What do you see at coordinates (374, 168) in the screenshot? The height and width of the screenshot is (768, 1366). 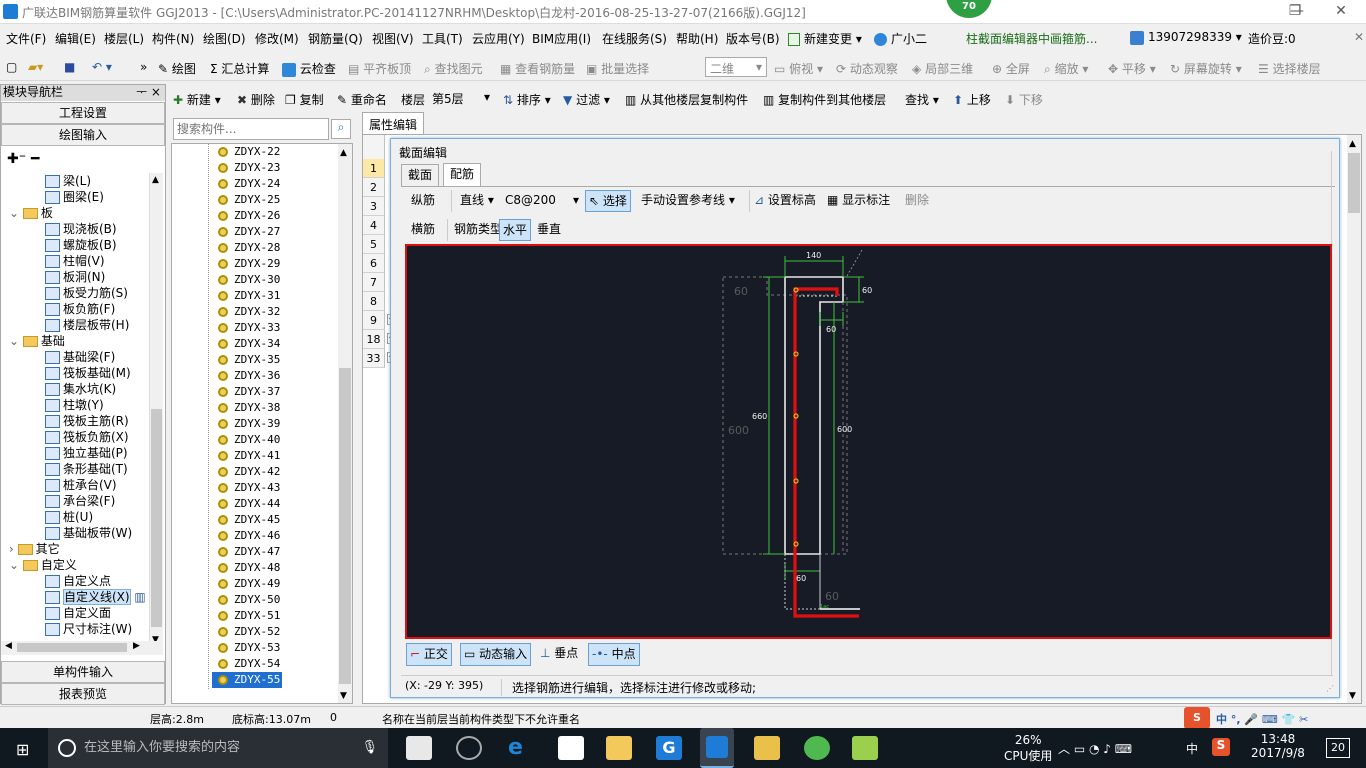 I see `row-number: 1` at bounding box center [374, 168].